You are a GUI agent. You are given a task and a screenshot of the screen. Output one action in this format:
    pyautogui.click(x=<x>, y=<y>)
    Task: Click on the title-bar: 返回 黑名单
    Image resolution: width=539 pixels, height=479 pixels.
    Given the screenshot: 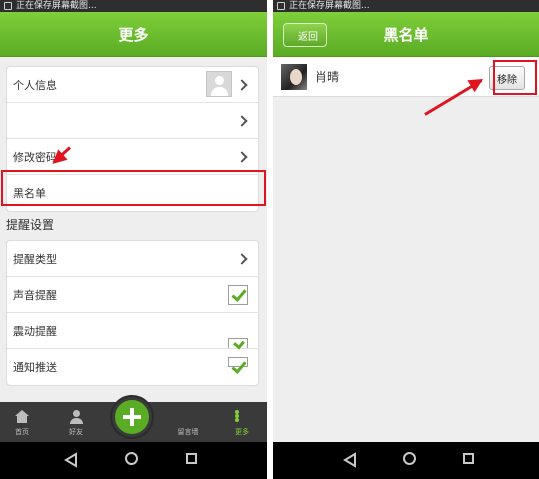 What is the action you would take?
    pyautogui.click(x=406, y=34)
    